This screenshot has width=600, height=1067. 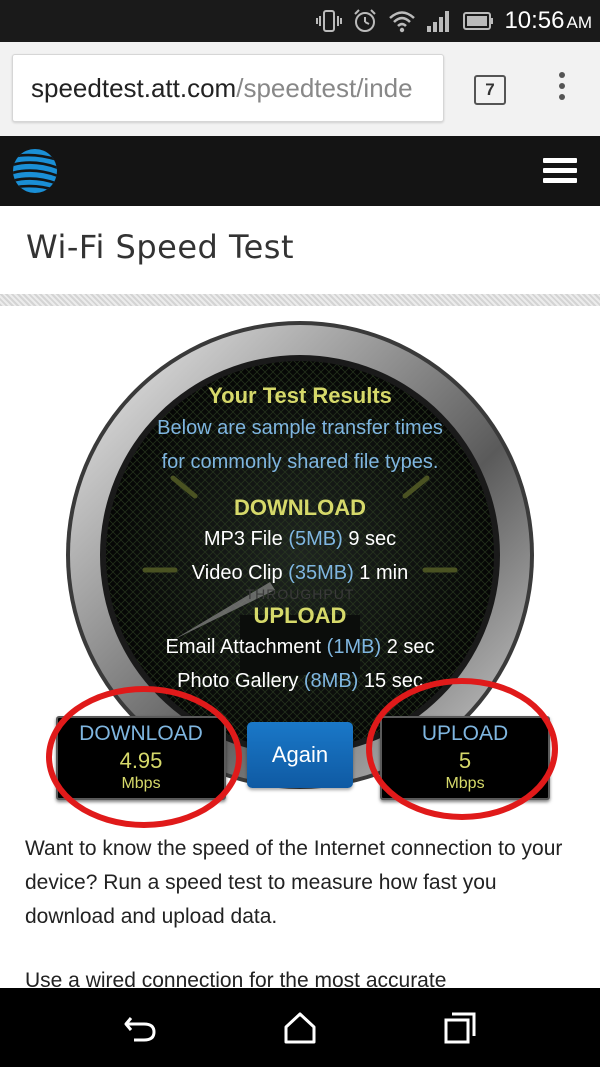 I want to click on back-icon, so click(x=140, y=1028).